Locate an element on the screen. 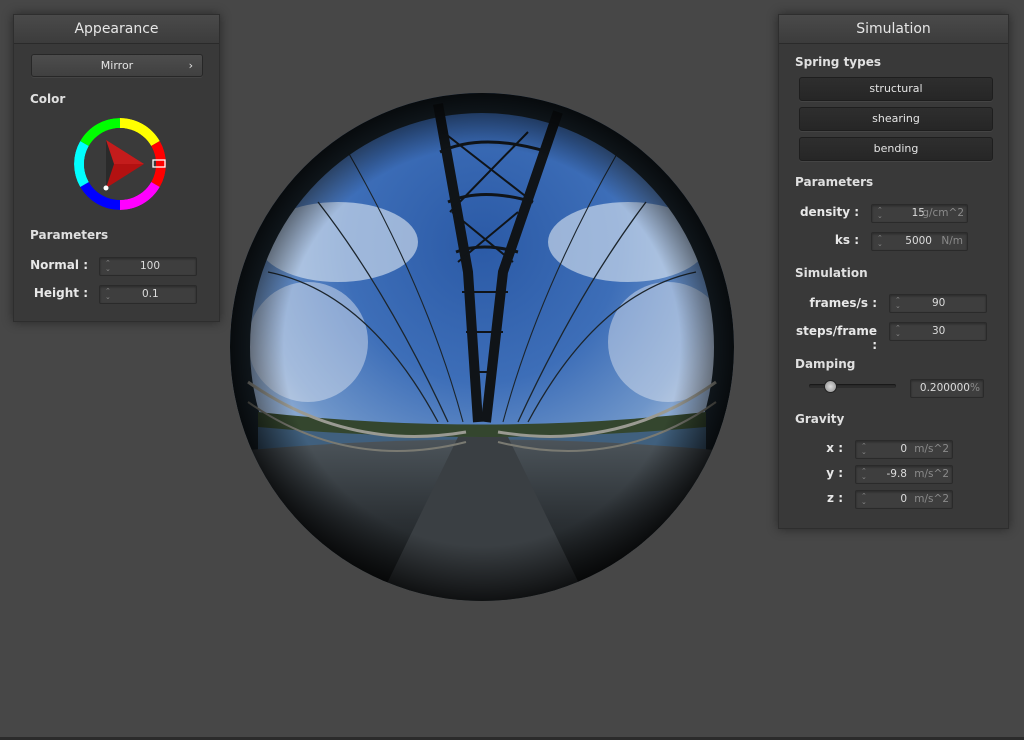 The image size is (1024, 740). material-dropdown-value: Mirror is located at coordinates (117, 65).